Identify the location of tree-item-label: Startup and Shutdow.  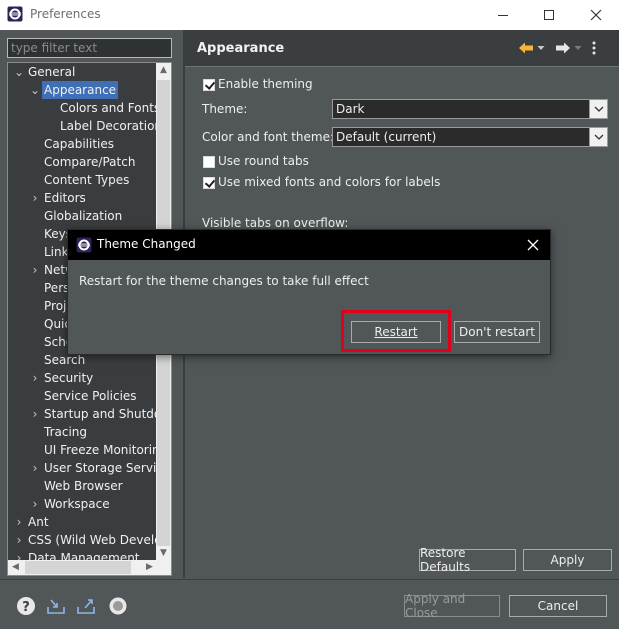
(100, 414).